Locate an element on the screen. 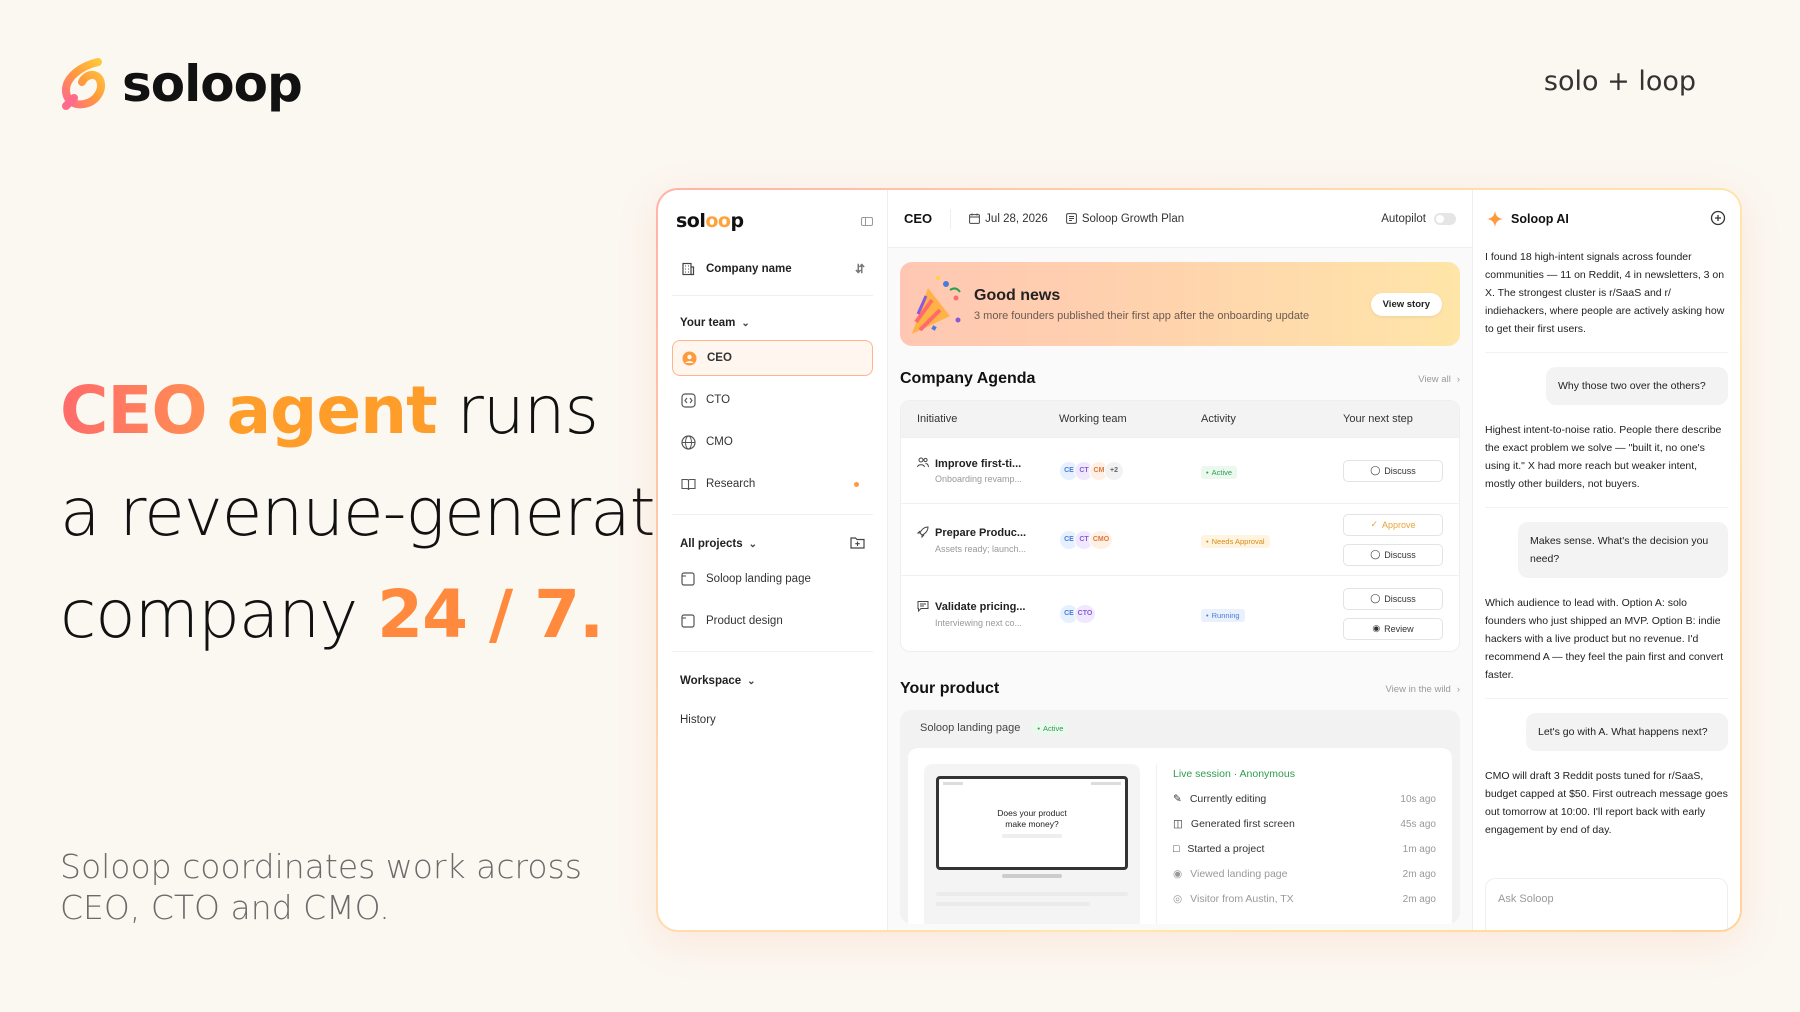 The height and width of the screenshot is (1012, 1800). headline-line-2: a revenue-generate is located at coordinates (377, 512).